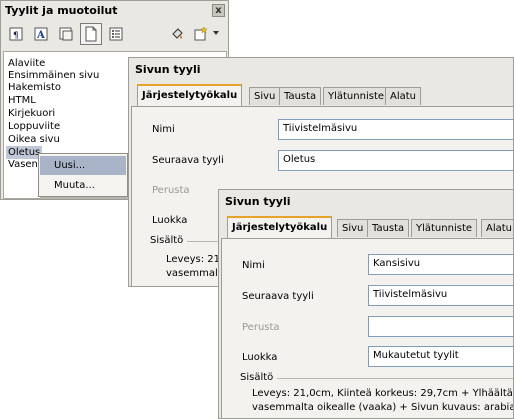 The width and height of the screenshot is (514, 419). What do you see at coordinates (395, 129) in the screenshot?
I see `name-field: Tiivistelmäsivu` at bounding box center [395, 129].